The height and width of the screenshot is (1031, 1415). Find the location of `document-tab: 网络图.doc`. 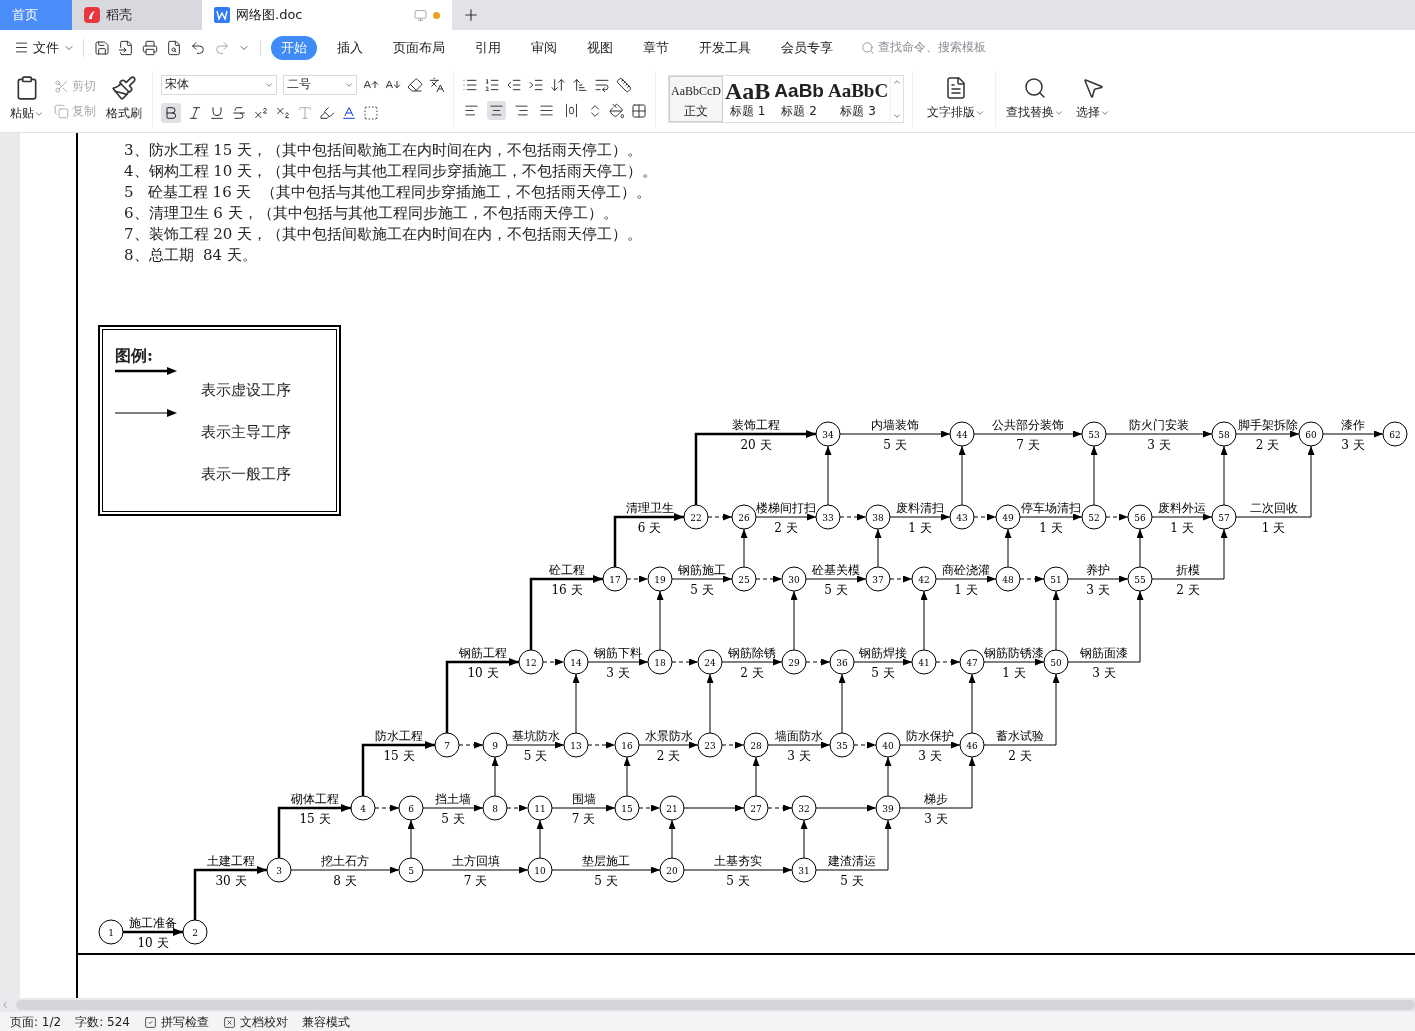

document-tab: 网络图.doc is located at coordinates (327, 15).